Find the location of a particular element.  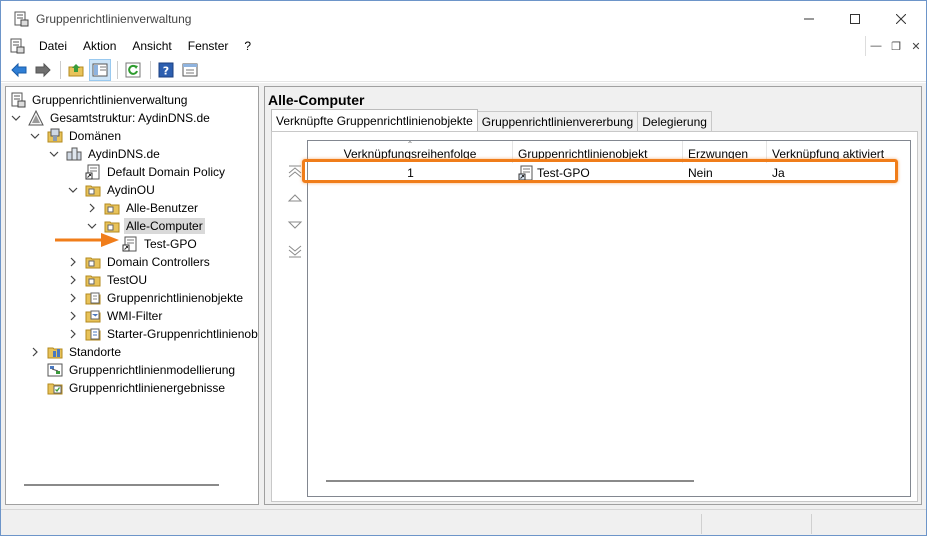

column-header-enforced: Erzwungen is located at coordinates (725, 152).